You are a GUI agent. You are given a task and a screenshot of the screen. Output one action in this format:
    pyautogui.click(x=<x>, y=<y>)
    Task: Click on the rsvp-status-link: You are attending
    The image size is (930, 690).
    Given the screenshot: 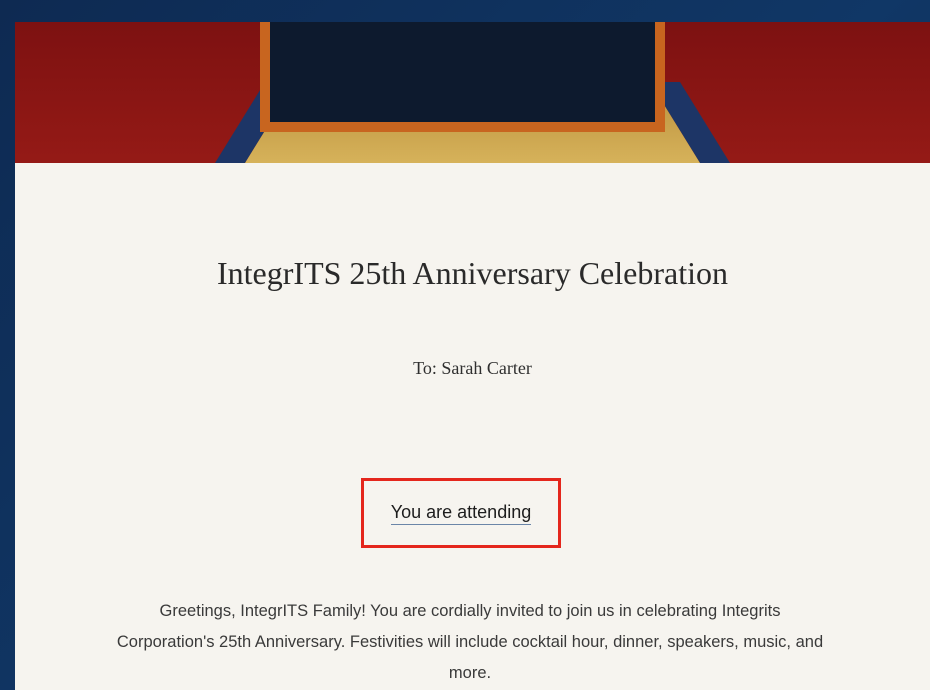 What is the action you would take?
    pyautogui.click(x=461, y=513)
    